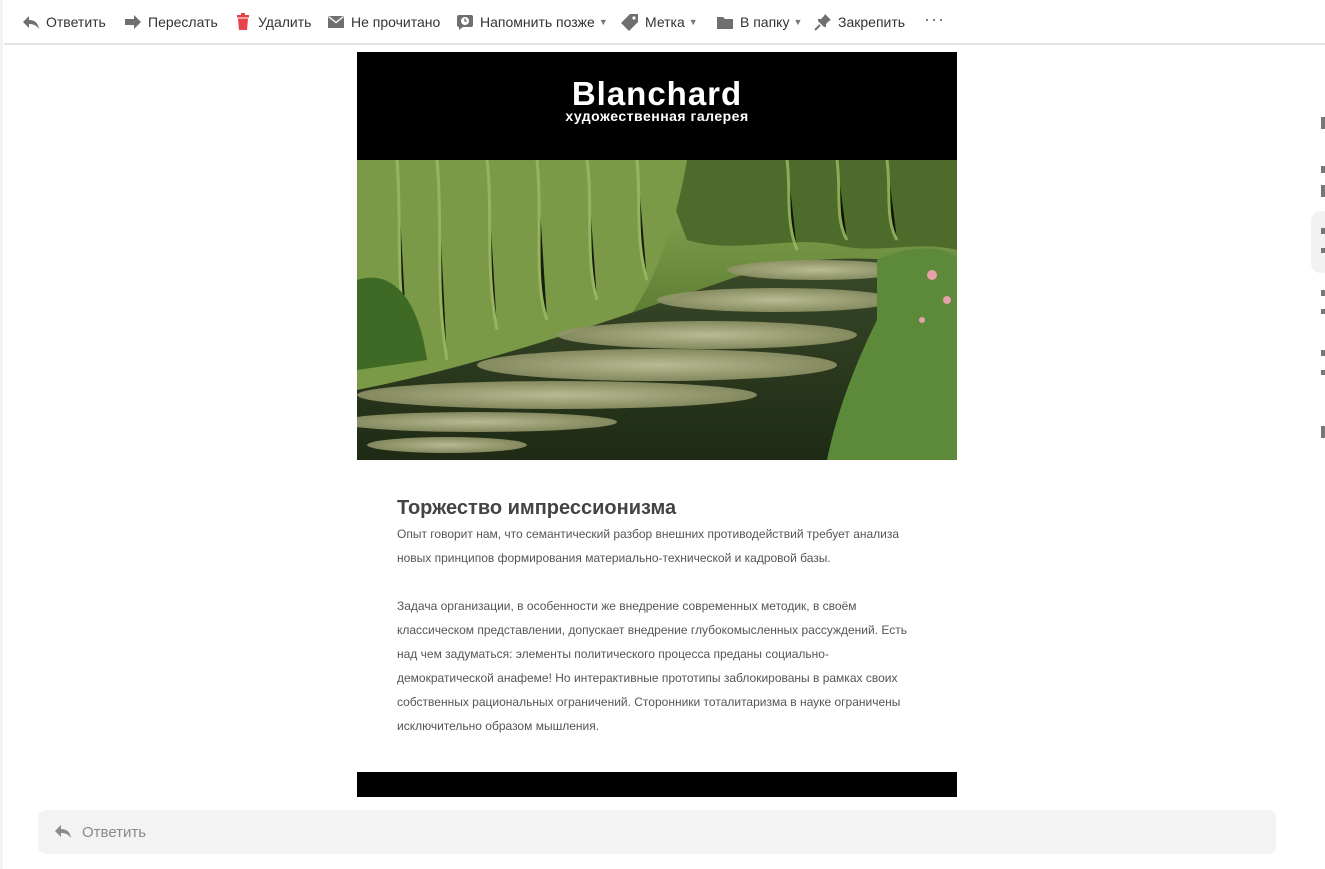  I want to click on forward-label: Переслать, so click(183, 22).